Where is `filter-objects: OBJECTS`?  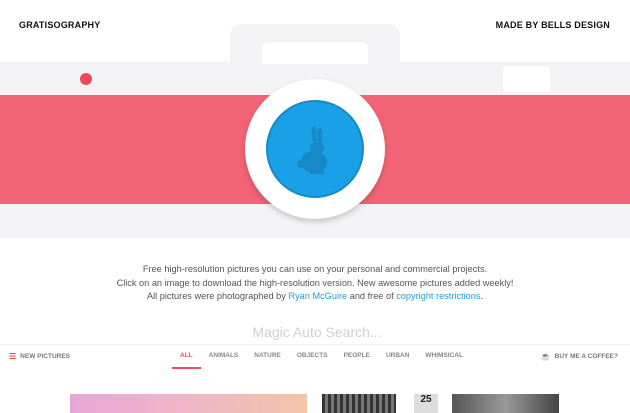
filter-objects: OBJECTS is located at coordinates (312, 360).